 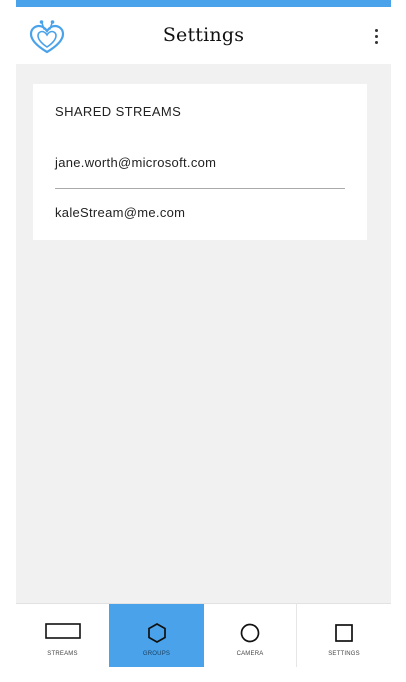 I want to click on tab-camera: CAMERA, so click(x=250, y=635).